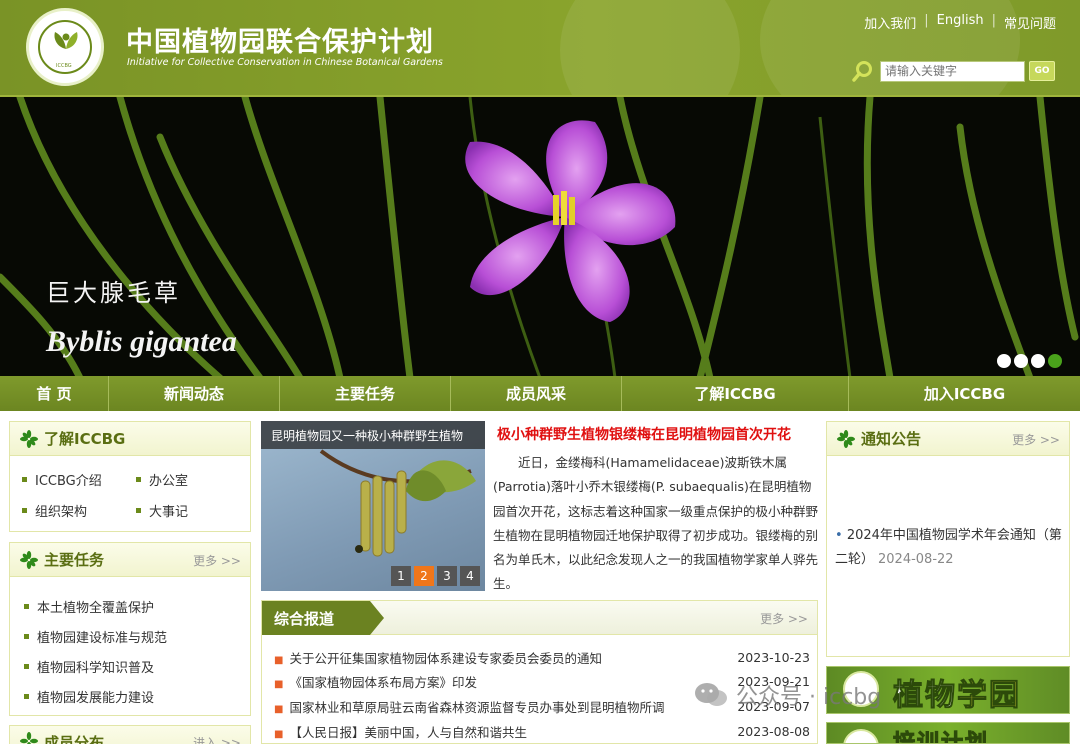  Describe the element at coordinates (861, 736) in the screenshot. I see `emblem-icon` at that location.